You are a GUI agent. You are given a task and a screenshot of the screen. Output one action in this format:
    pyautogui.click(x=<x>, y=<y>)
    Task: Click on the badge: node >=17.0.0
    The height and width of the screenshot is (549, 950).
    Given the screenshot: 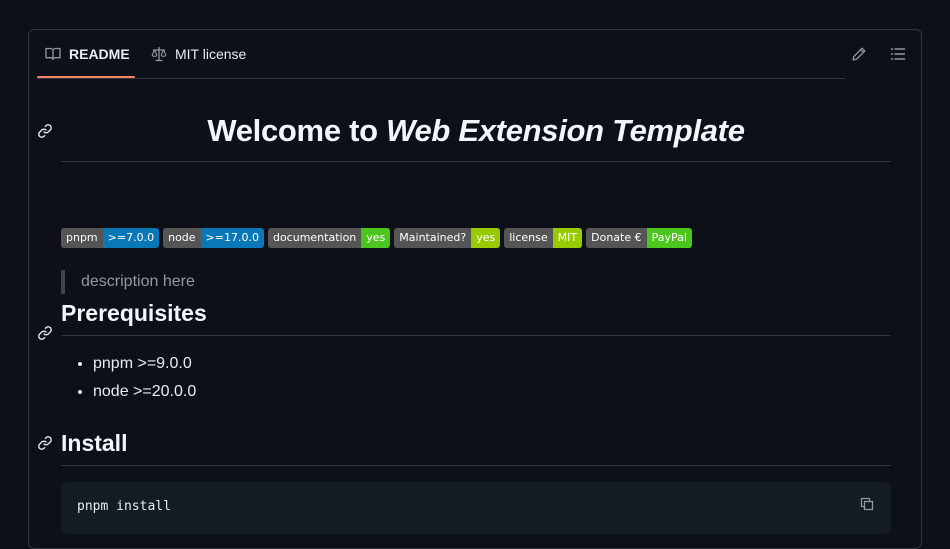 What is the action you would take?
    pyautogui.click(x=213, y=238)
    